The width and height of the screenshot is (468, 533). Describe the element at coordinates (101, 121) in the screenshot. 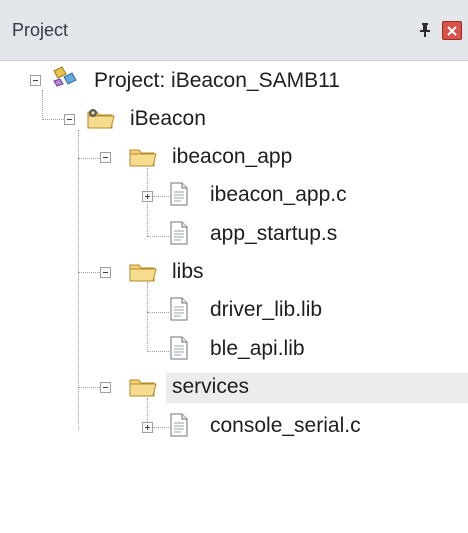

I see `target-folder-icon` at that location.